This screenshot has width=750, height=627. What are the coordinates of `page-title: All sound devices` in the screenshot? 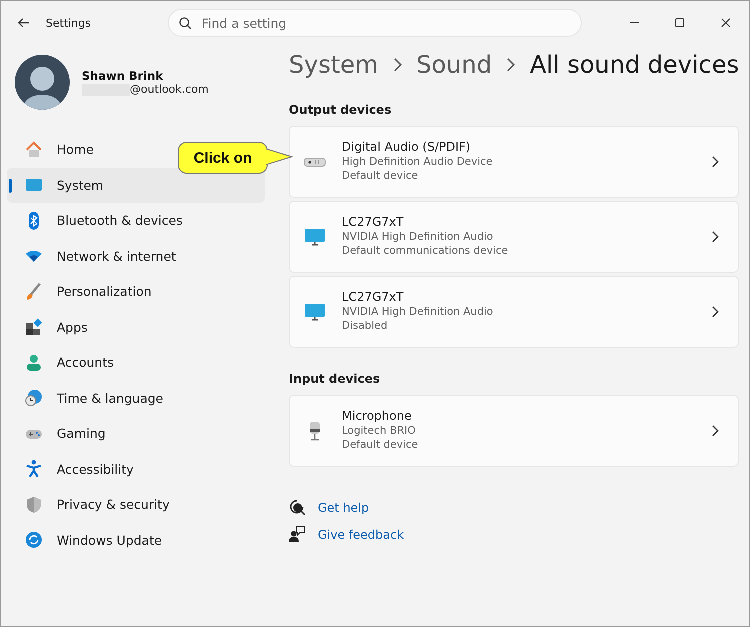 It's located at (635, 65).